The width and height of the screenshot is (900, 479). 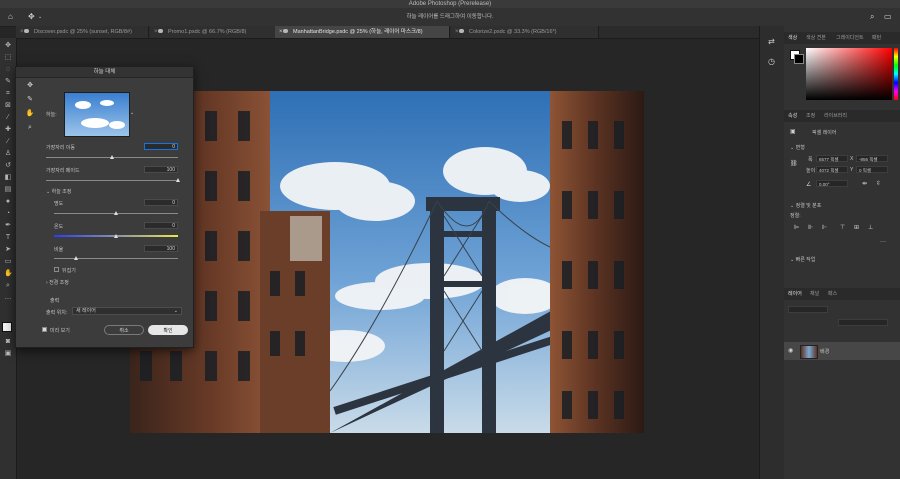 I want to click on quick-actions-section: ⌄ 빠른 작업, so click(x=802, y=259).